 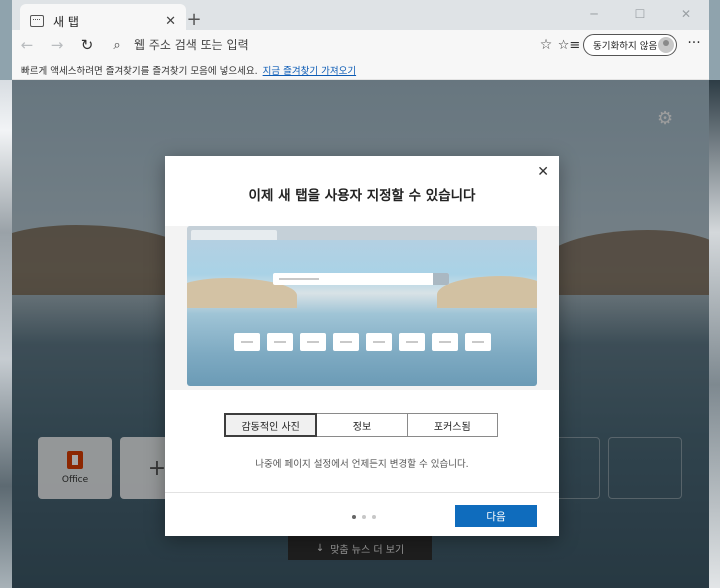 I want to click on profile-sync-button: 동기화하지 않음, so click(x=630, y=45).